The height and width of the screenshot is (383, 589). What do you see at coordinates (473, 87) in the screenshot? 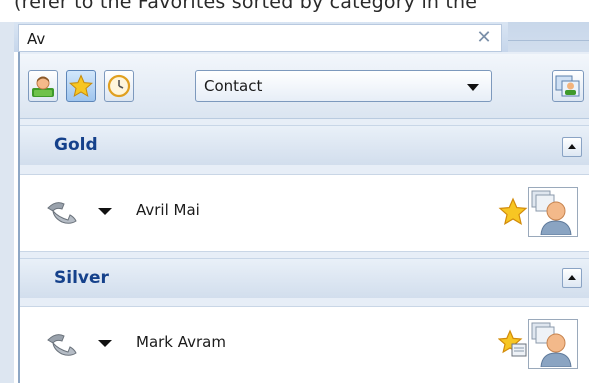
I see `dropdown-arrow-icon` at bounding box center [473, 87].